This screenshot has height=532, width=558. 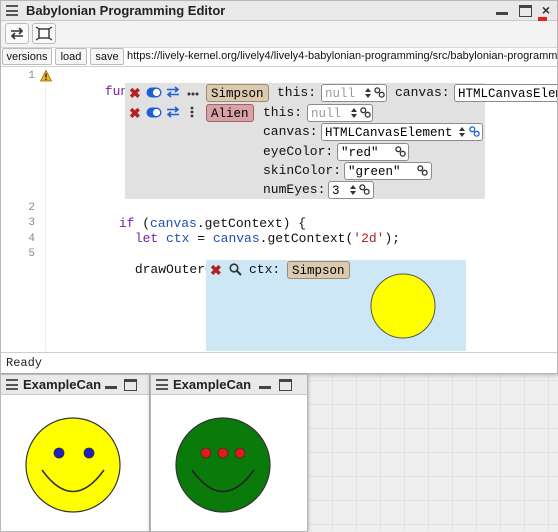 I want to click on string-literal: '2d', so click(x=369, y=238).